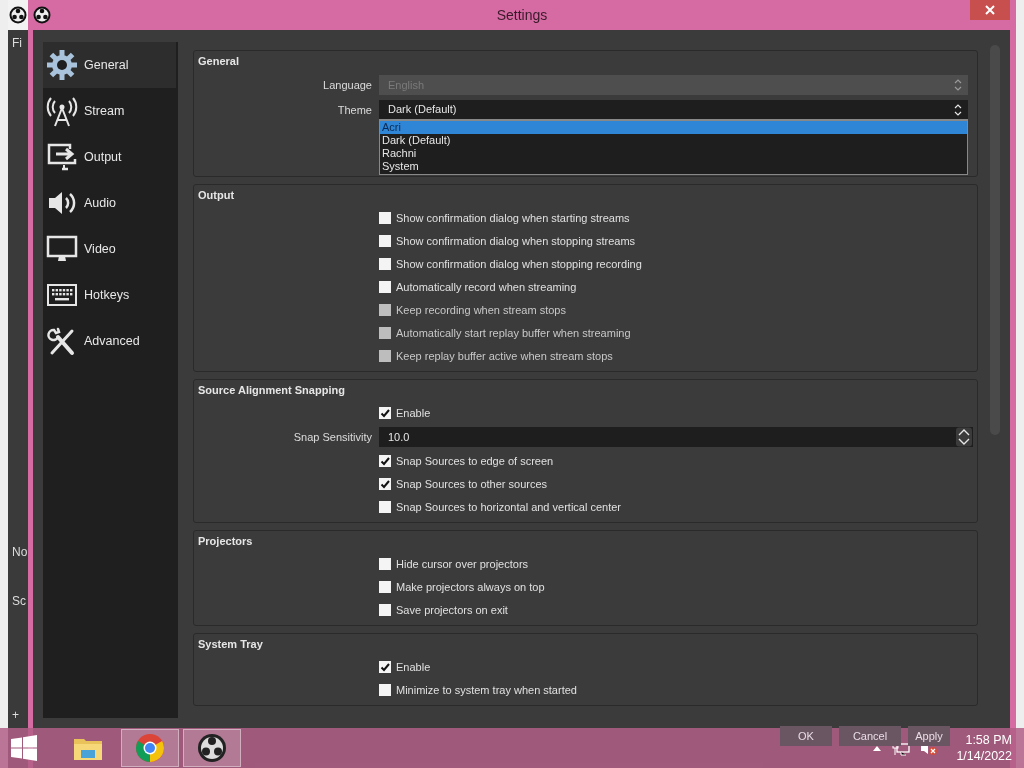 This screenshot has width=1024, height=768. What do you see at coordinates (504, 356) in the screenshot?
I see `checkbox-label: Keep replay buffer active when stream stops` at bounding box center [504, 356].